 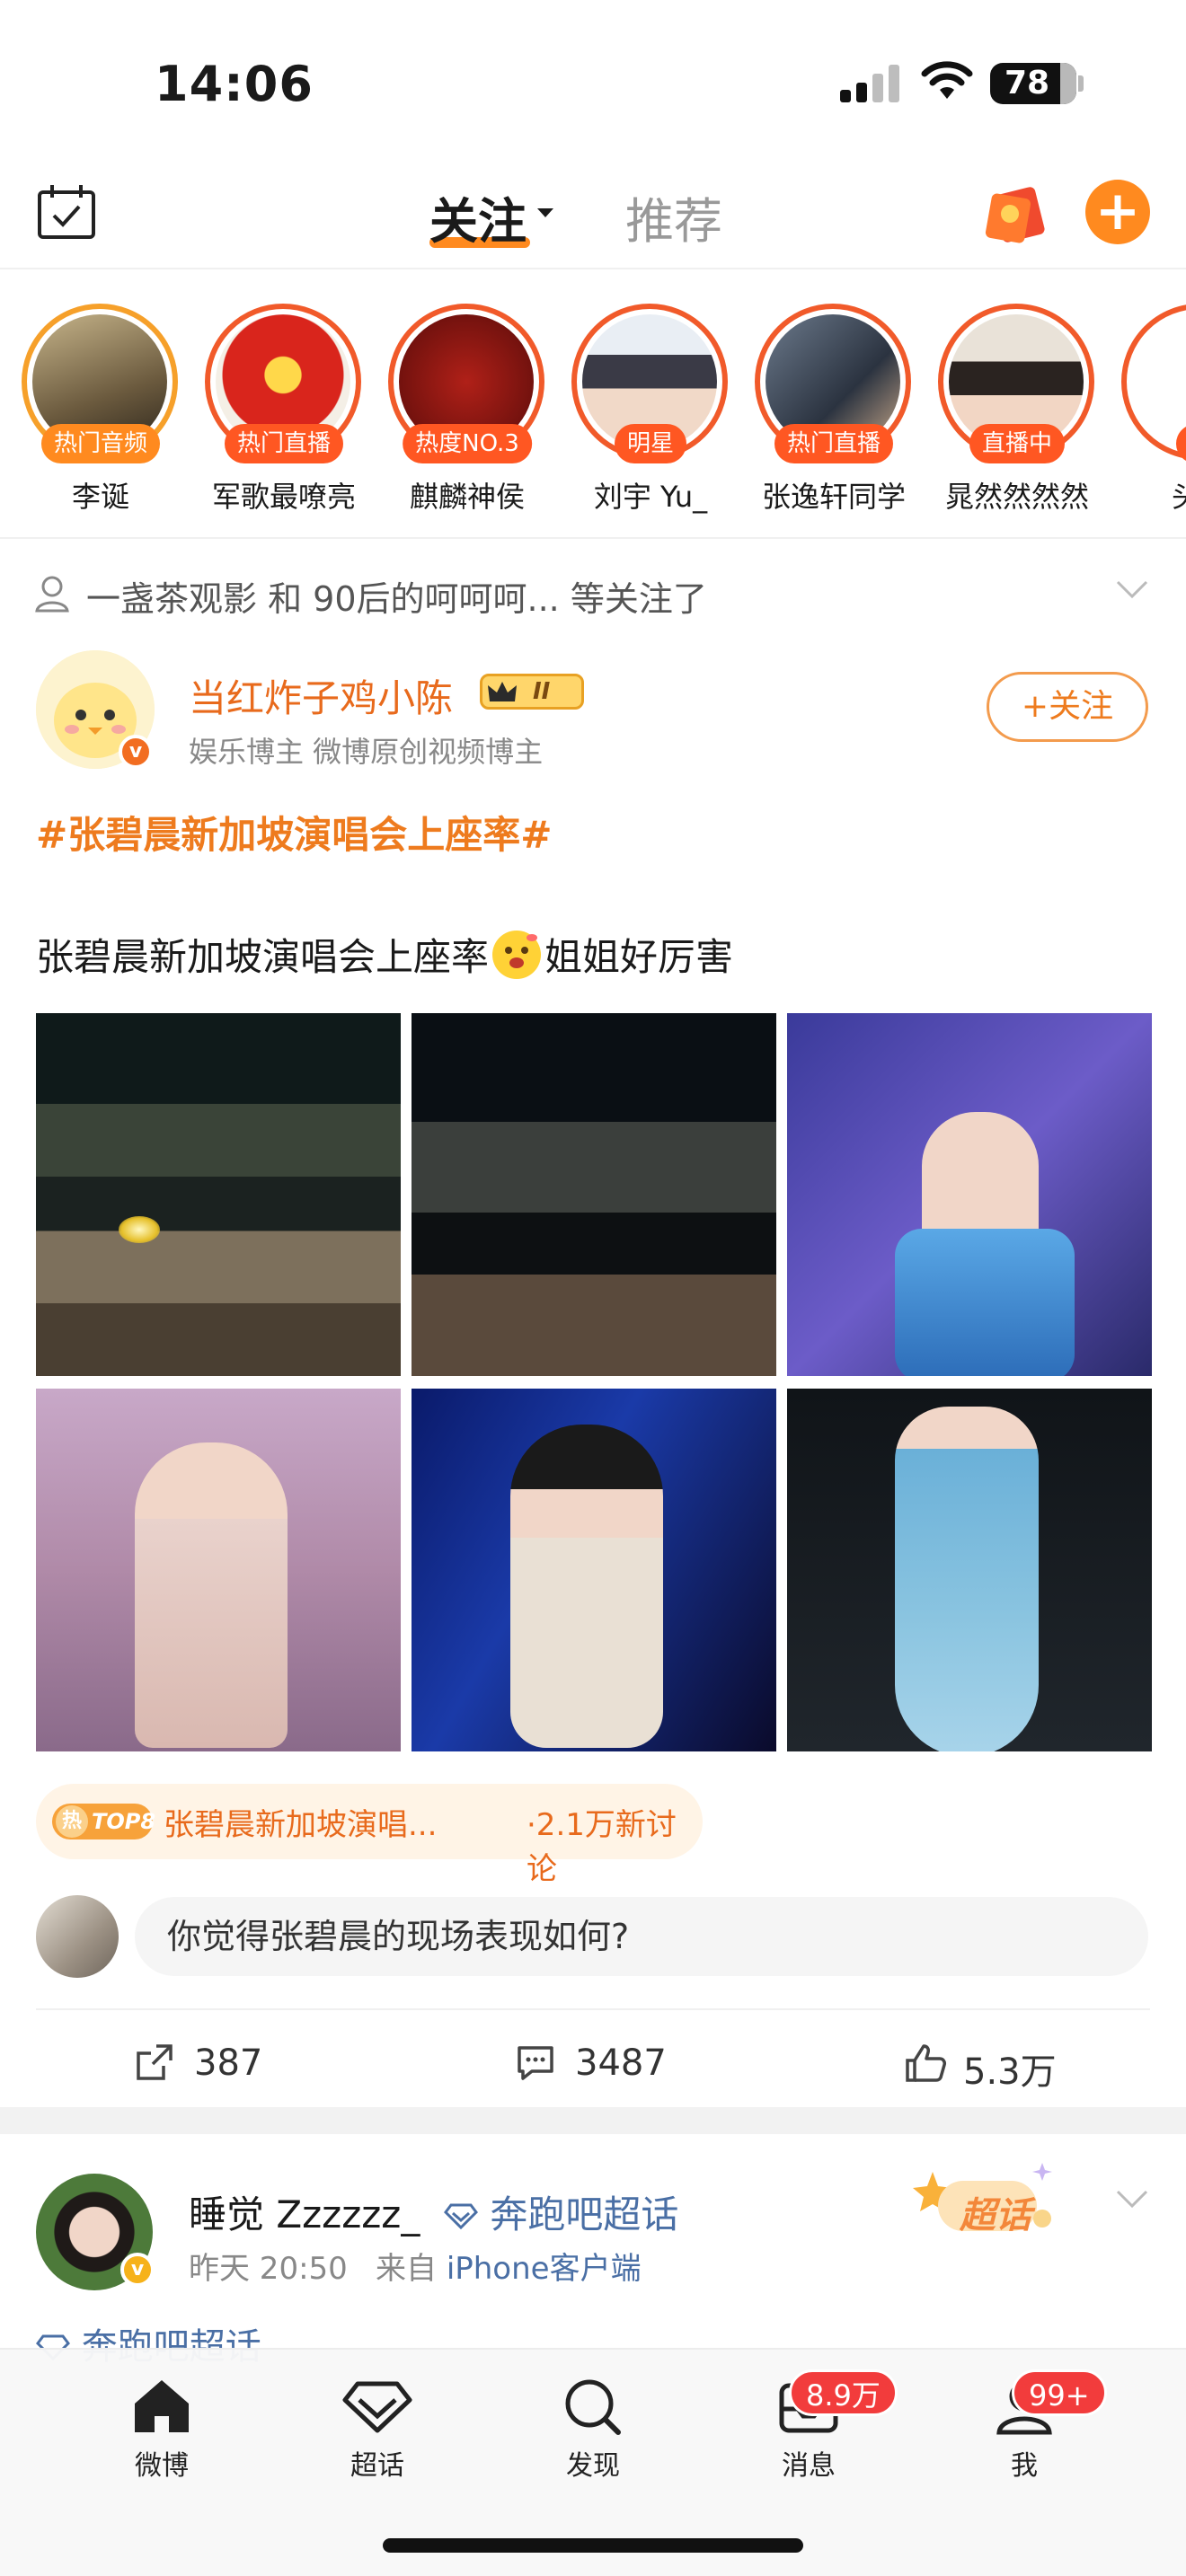 I want to click on comment-count: 3487, so click(x=621, y=2063).